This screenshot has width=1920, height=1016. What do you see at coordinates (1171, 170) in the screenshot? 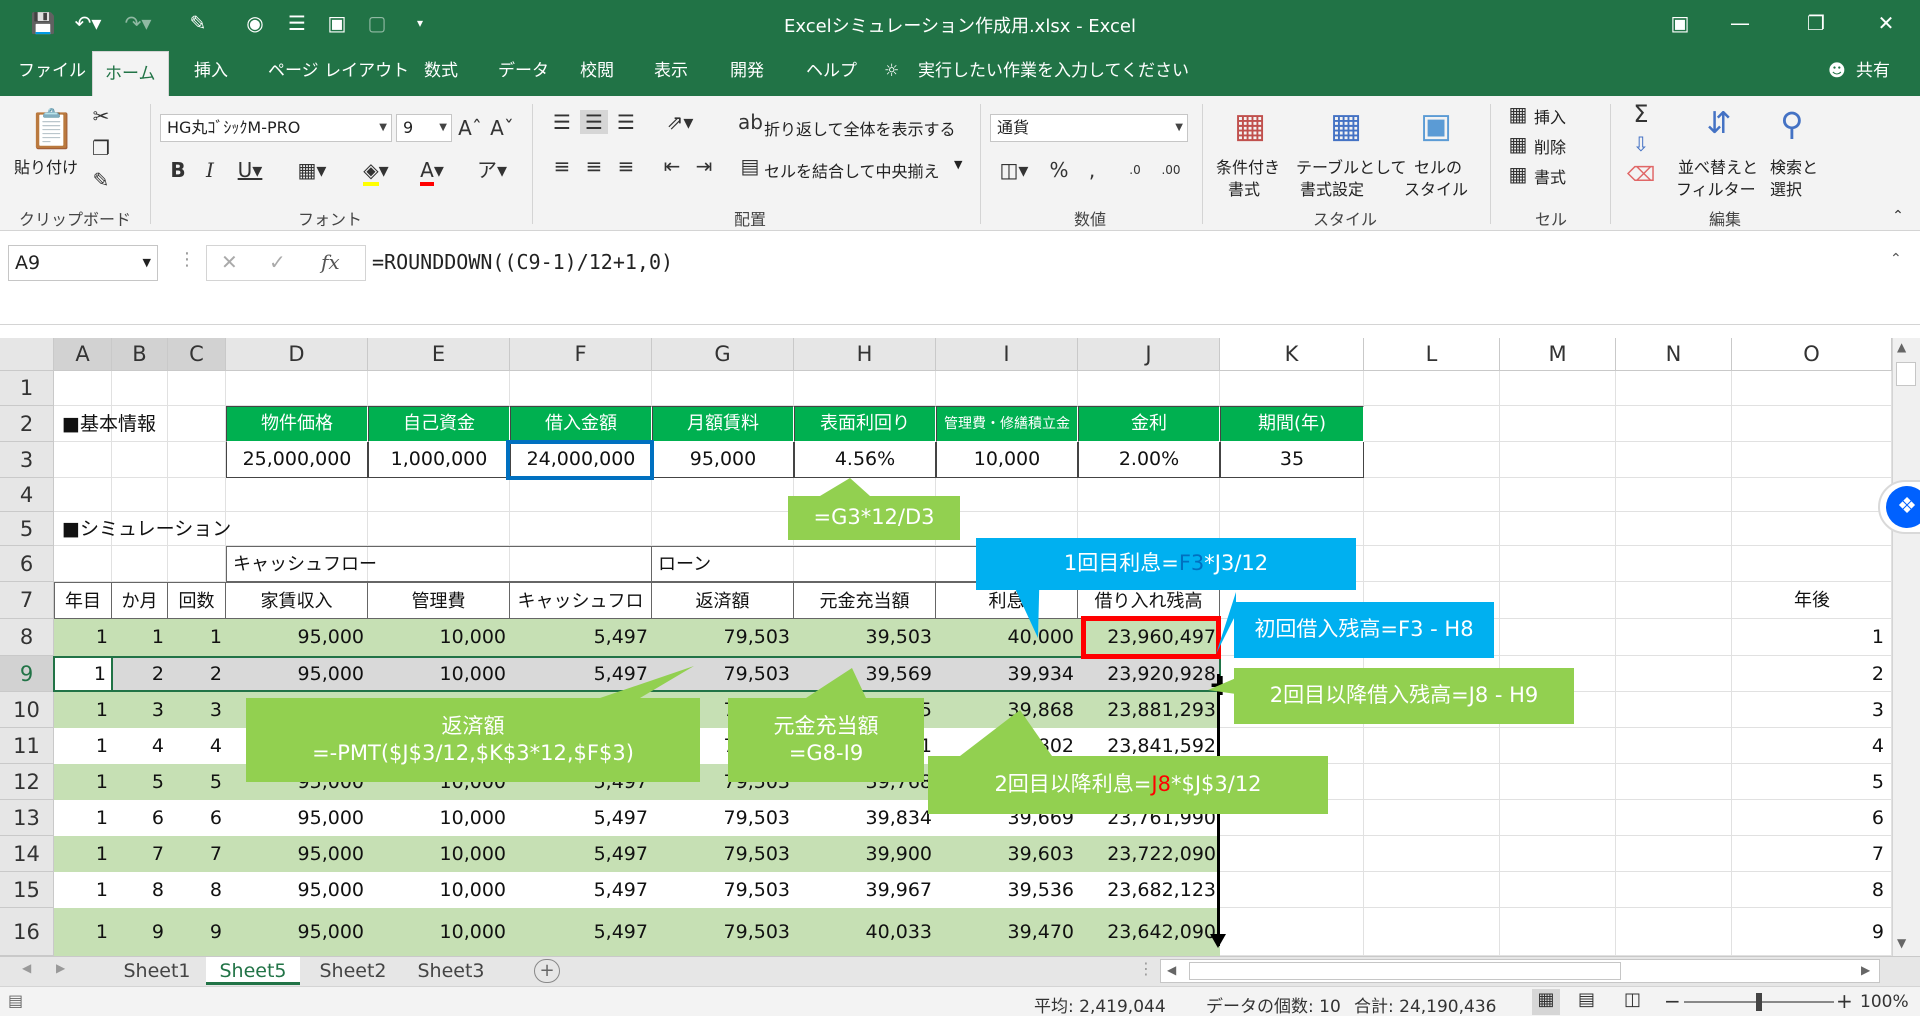
I see `decrease-decimal-icon: .00` at bounding box center [1171, 170].